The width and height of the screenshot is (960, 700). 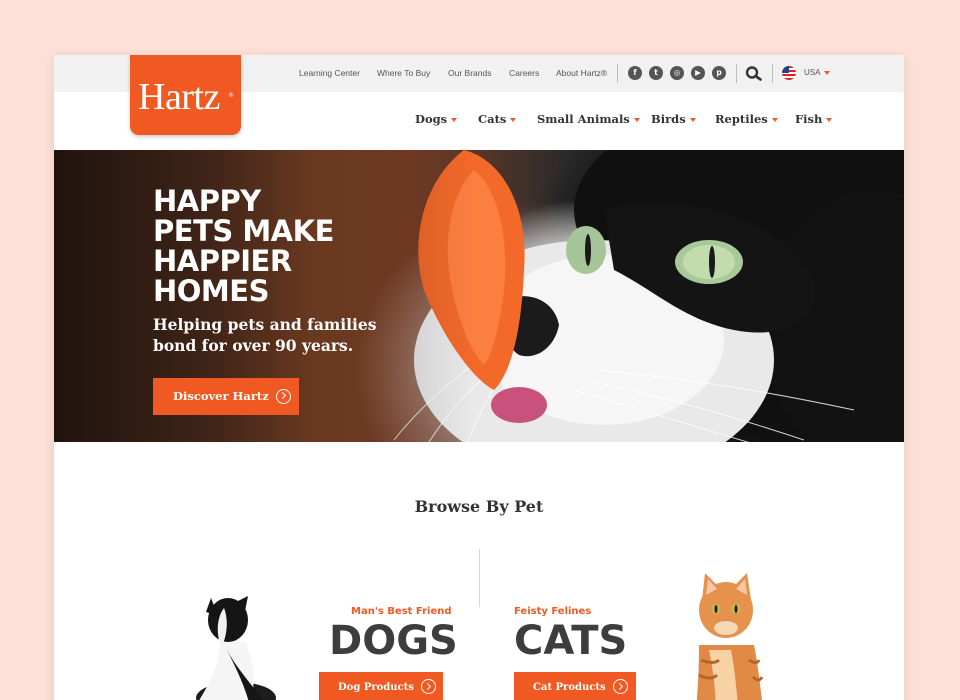 What do you see at coordinates (741, 119) in the screenshot?
I see `nav-label: Reptiles` at bounding box center [741, 119].